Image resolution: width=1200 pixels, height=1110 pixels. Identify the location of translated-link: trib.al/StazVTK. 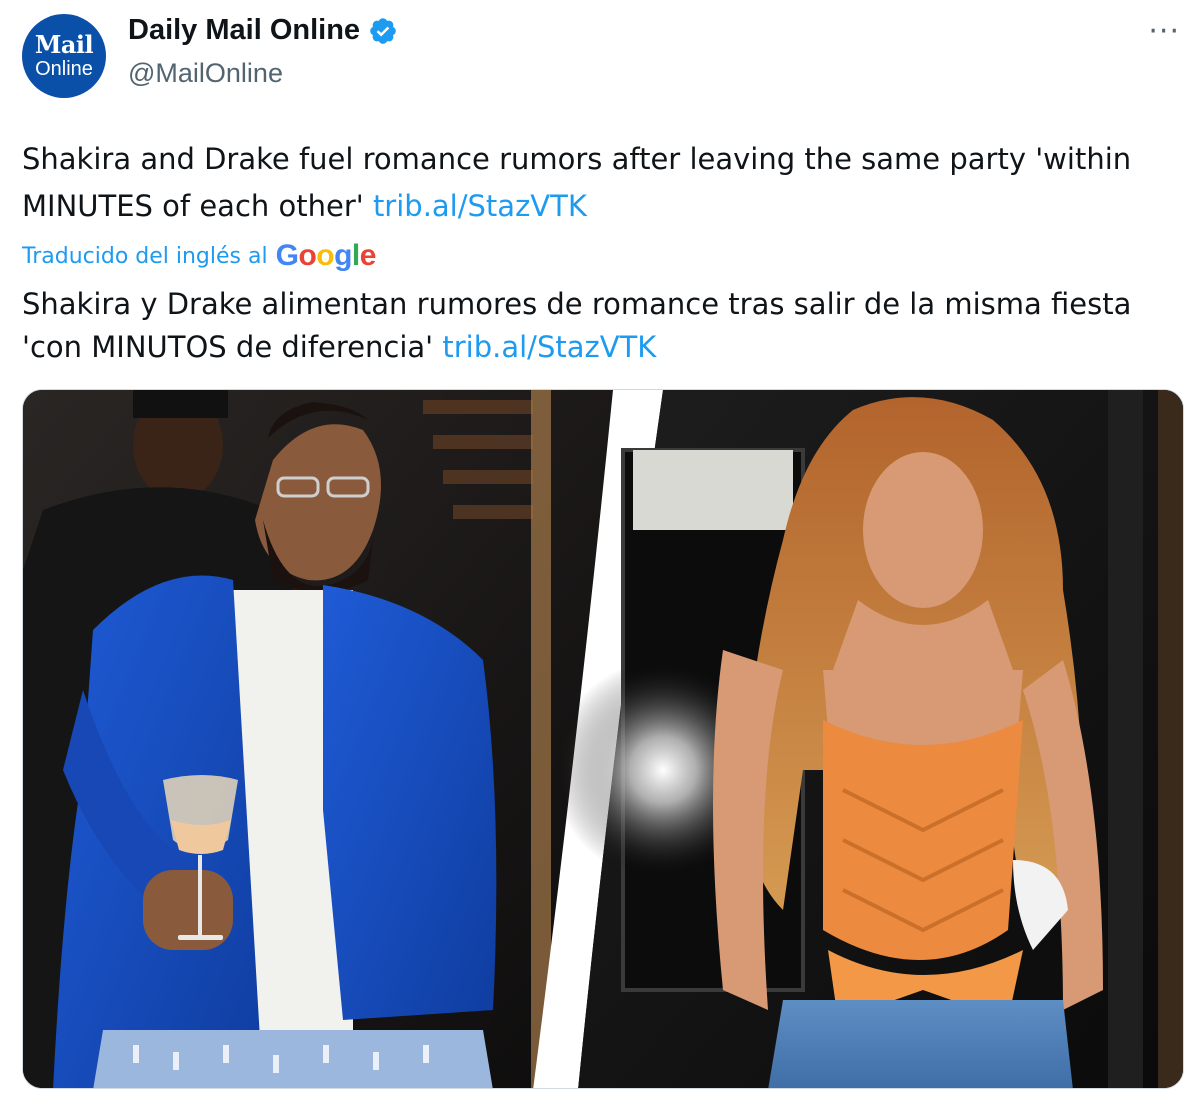
(549, 347).